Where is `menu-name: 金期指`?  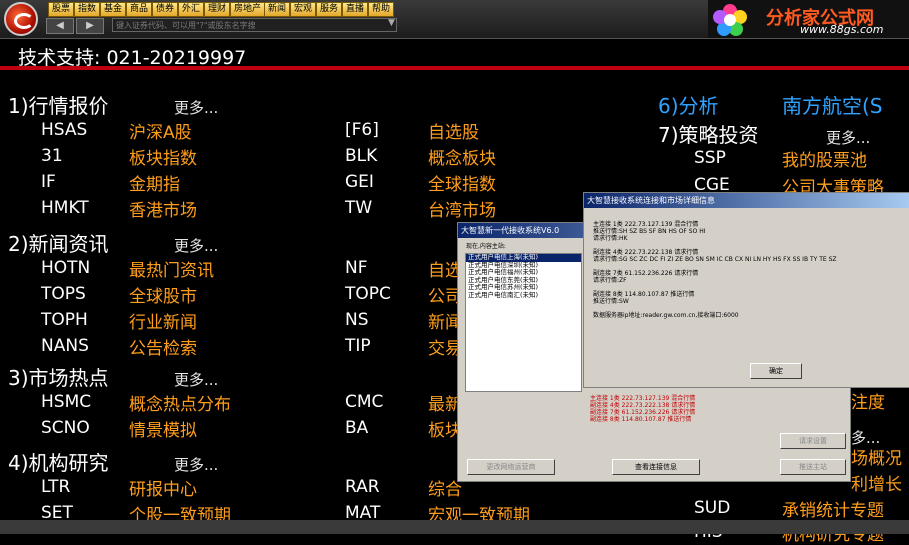 menu-name: 金期指 is located at coordinates (154, 182).